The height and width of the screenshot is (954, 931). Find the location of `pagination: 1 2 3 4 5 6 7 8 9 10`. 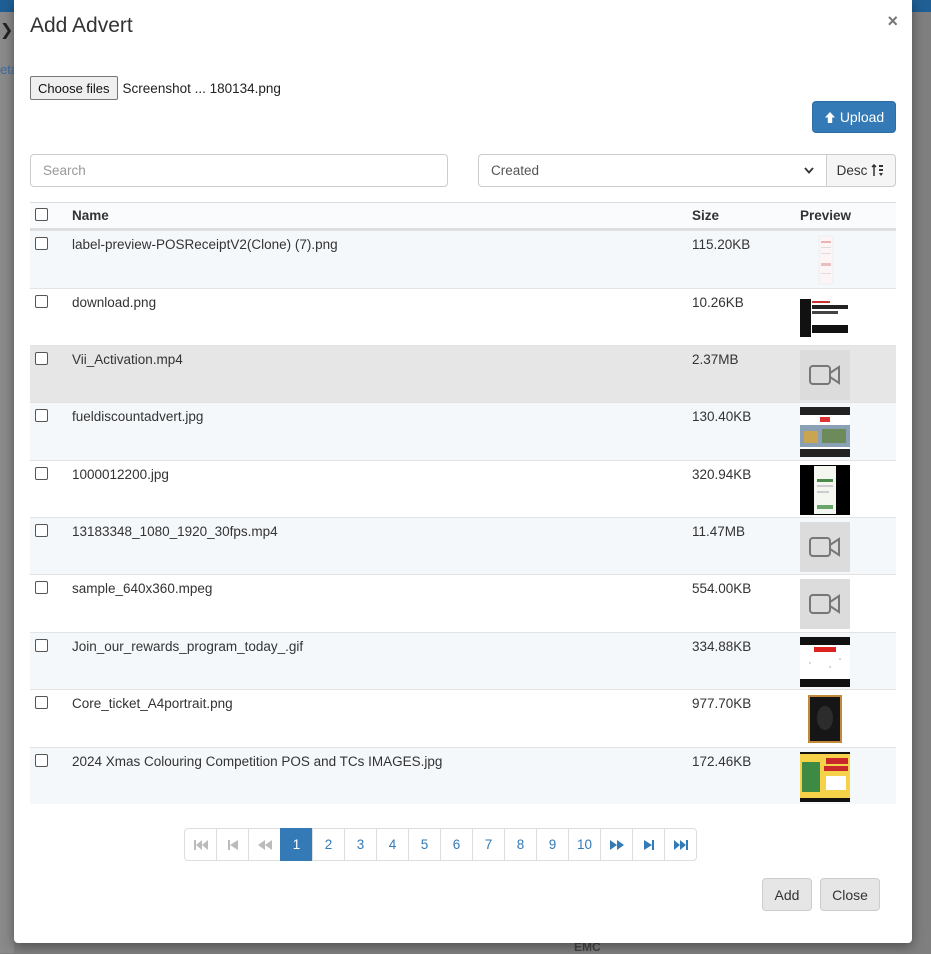

pagination: 1 2 3 4 5 6 7 8 9 10 is located at coordinates (441, 844).